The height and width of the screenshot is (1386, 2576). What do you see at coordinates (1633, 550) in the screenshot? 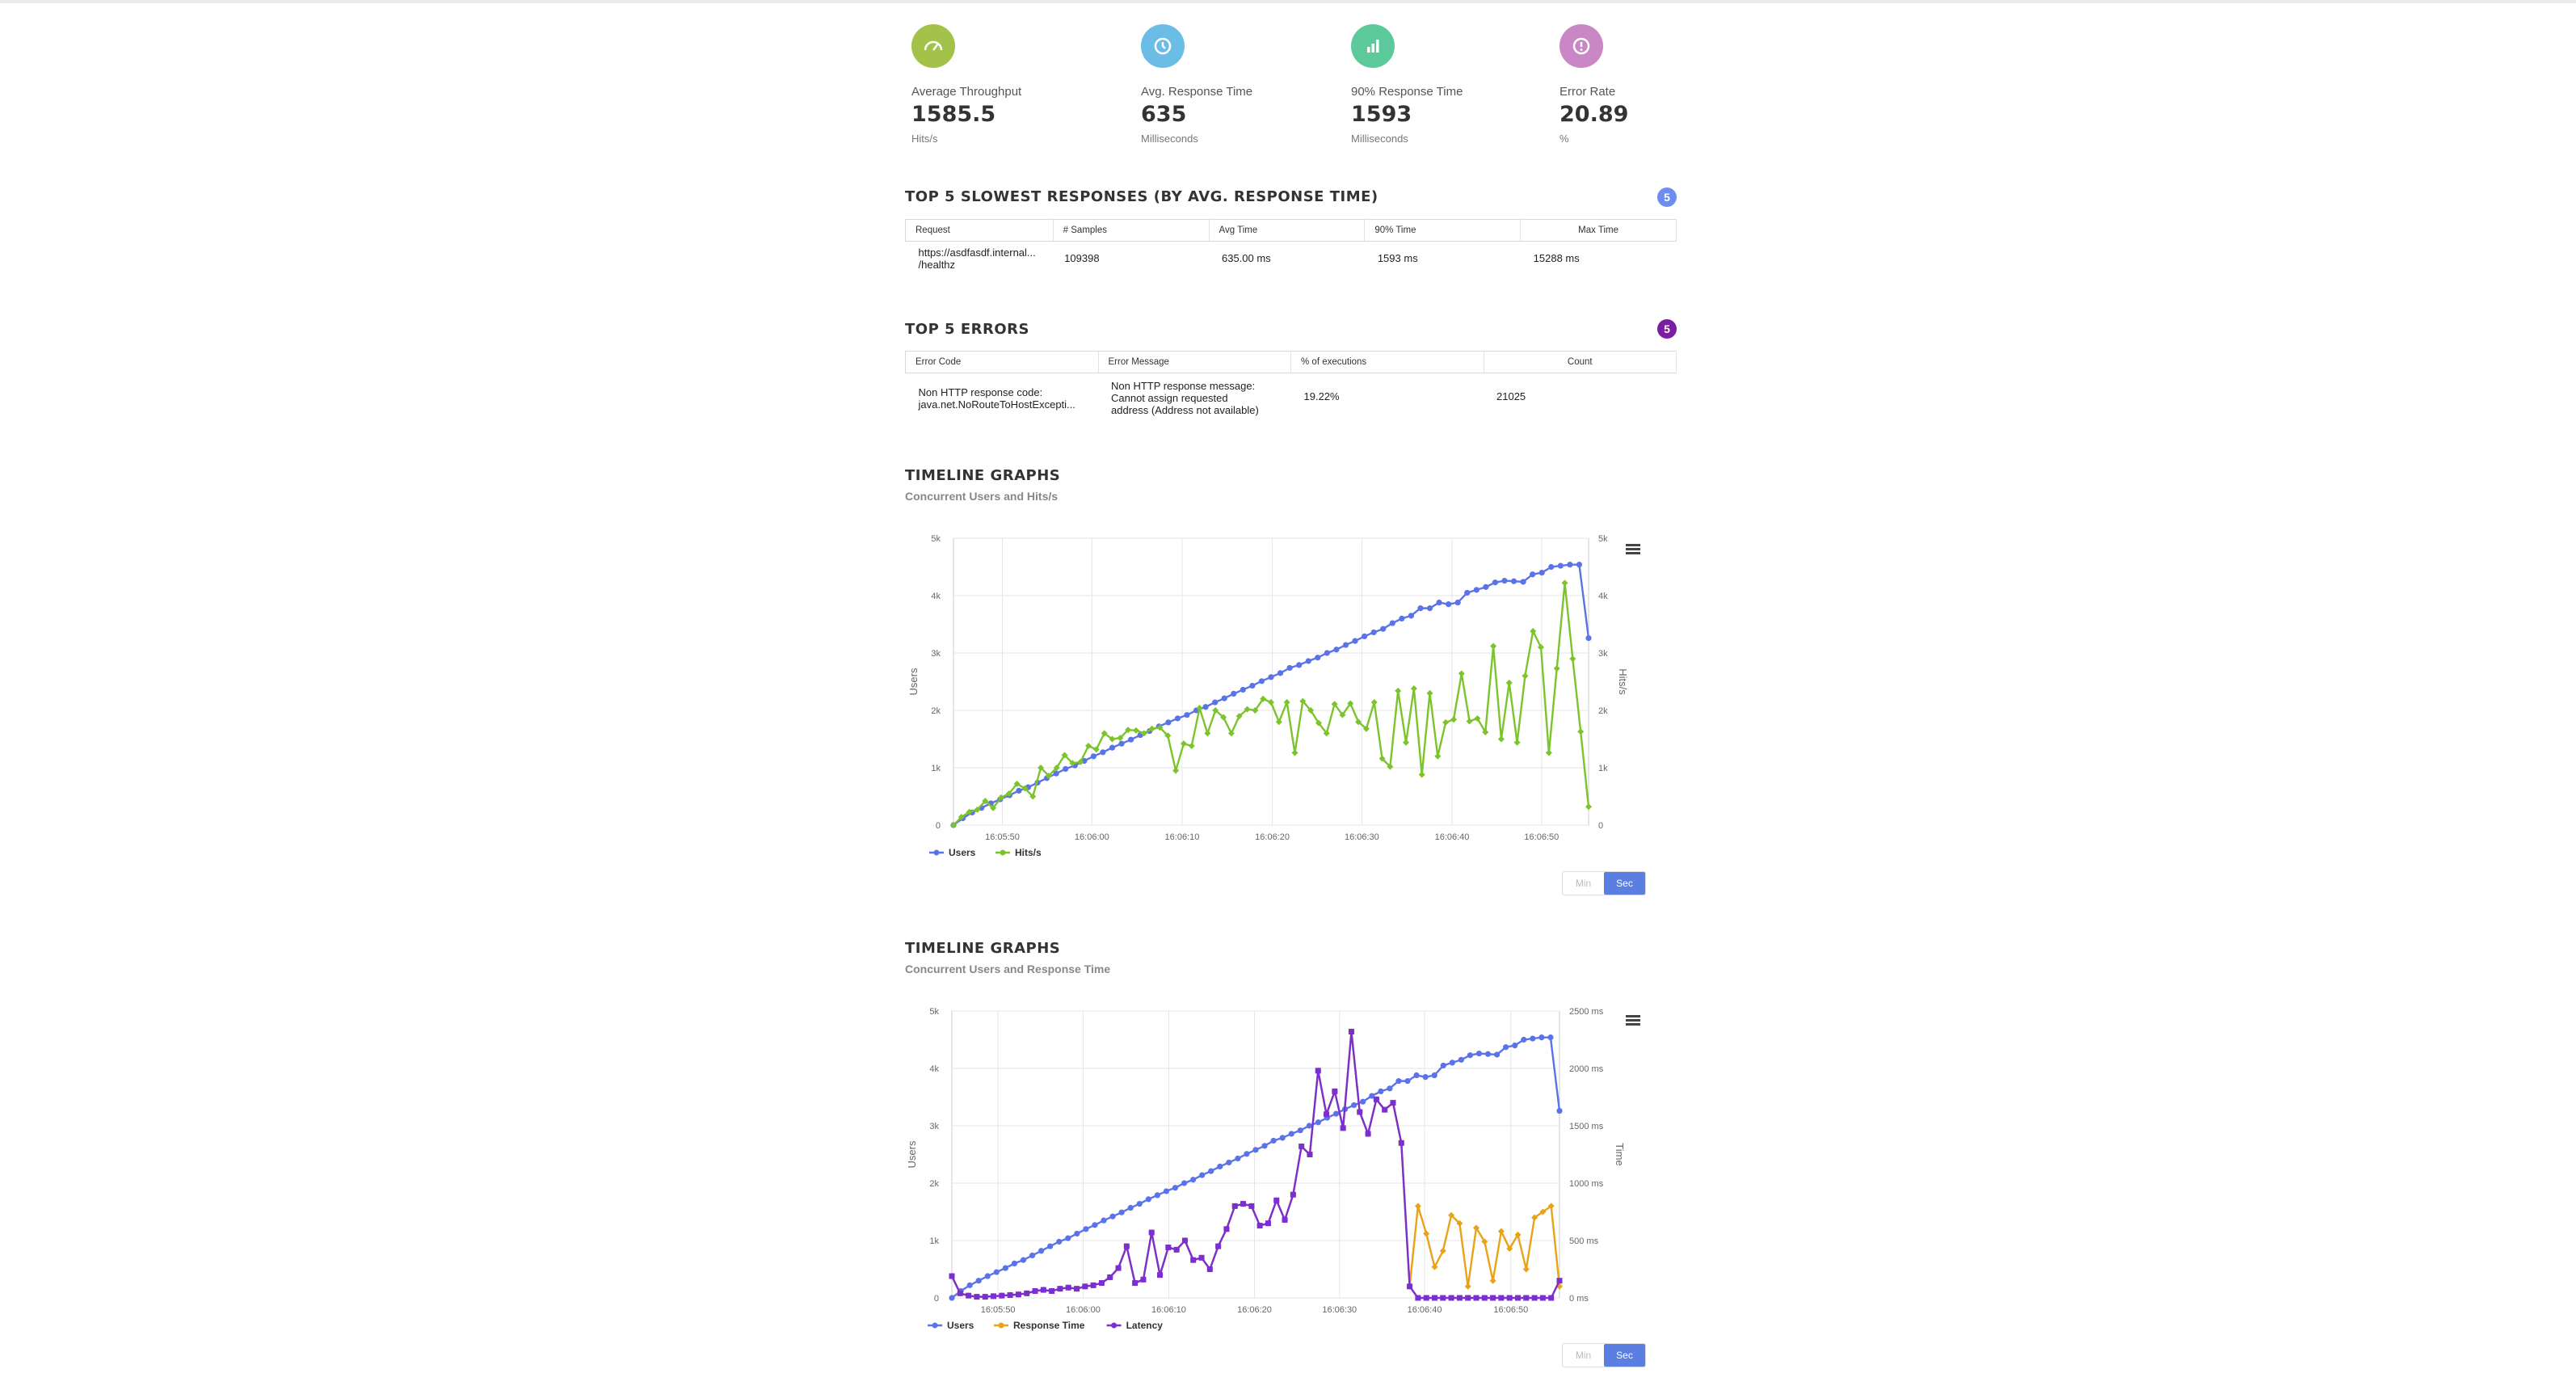
I see `chart-menu-icon` at bounding box center [1633, 550].